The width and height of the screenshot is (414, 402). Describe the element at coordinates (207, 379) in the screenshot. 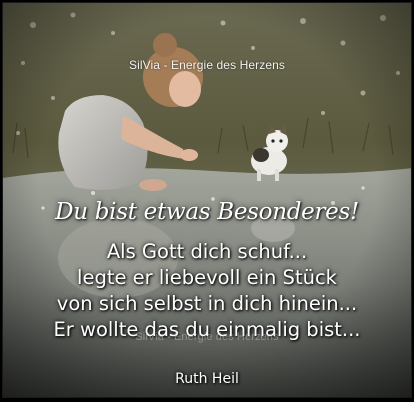

I see `author-name: Ruth Heil` at that location.